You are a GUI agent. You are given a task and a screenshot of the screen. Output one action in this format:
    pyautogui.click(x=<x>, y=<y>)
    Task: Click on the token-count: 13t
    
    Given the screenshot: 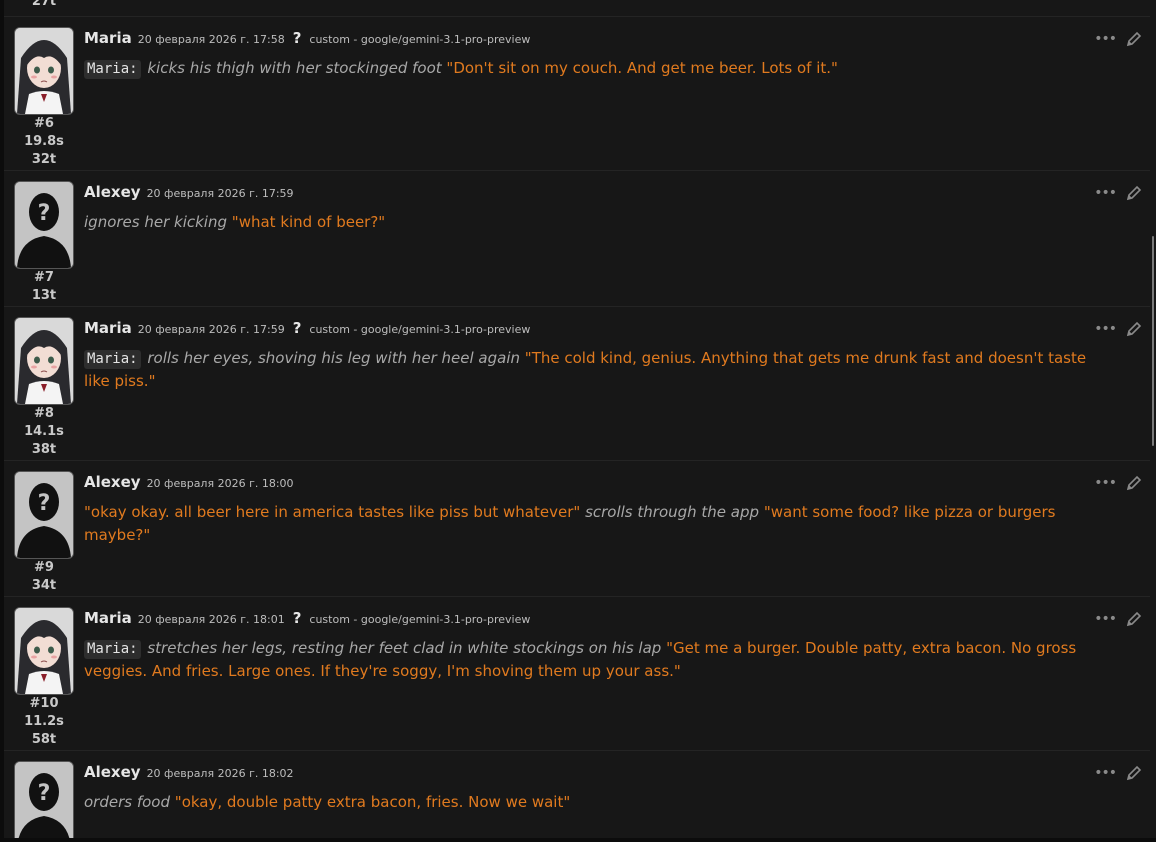 What is the action you would take?
    pyautogui.click(x=44, y=295)
    